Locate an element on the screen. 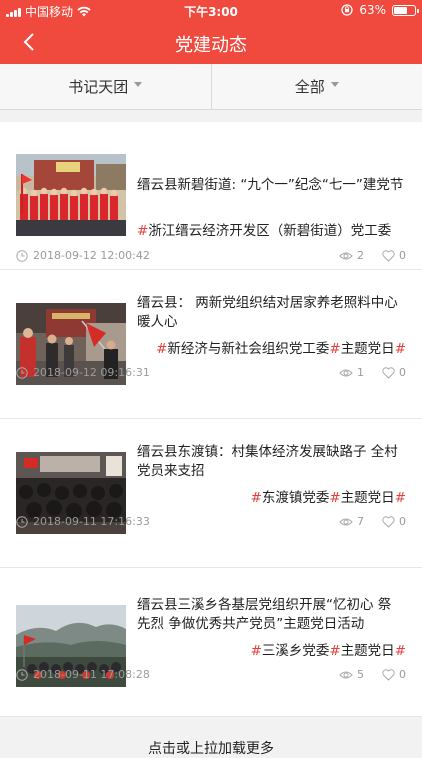 Image resolution: width=422 pixels, height=758 pixels. battery-icon is located at coordinates (404, 10).